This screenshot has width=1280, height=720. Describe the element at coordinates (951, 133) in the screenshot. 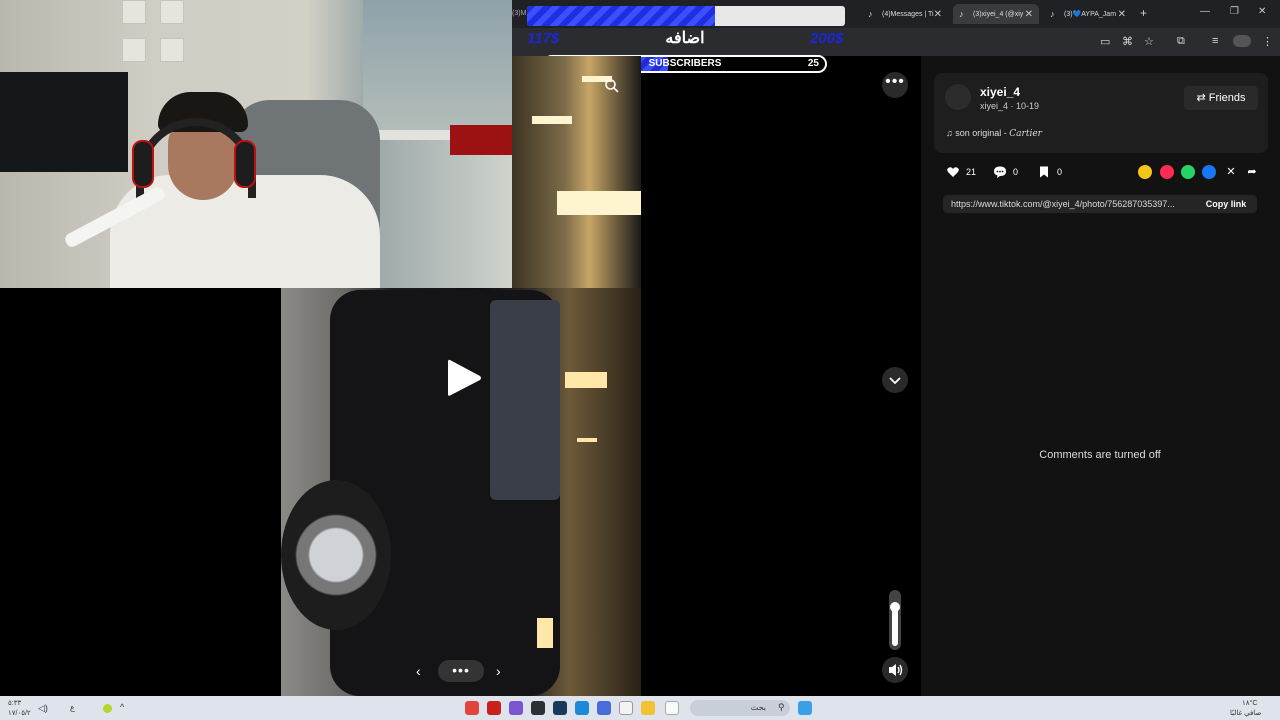

I see `music-note-icon: ♫` at that location.